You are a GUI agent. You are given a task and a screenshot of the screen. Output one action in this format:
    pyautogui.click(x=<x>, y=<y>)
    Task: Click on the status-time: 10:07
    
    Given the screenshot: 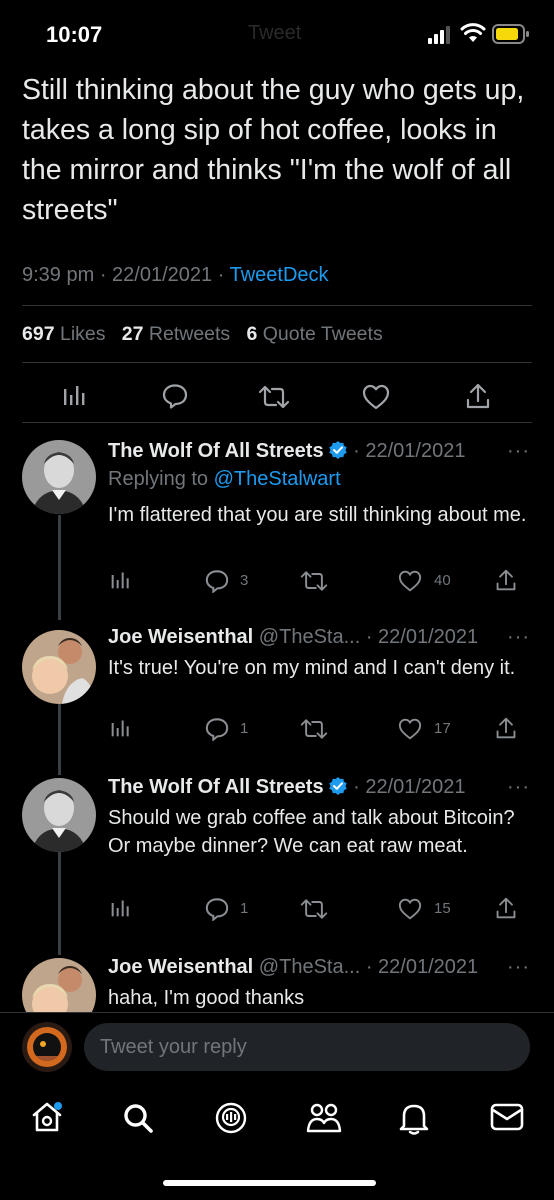 What is the action you would take?
    pyautogui.click(x=74, y=34)
    